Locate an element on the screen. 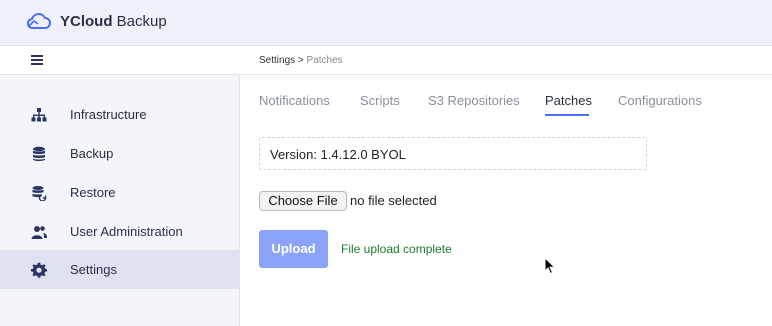 This screenshot has width=772, height=326. sidebar-item-label: Settings is located at coordinates (93, 269).